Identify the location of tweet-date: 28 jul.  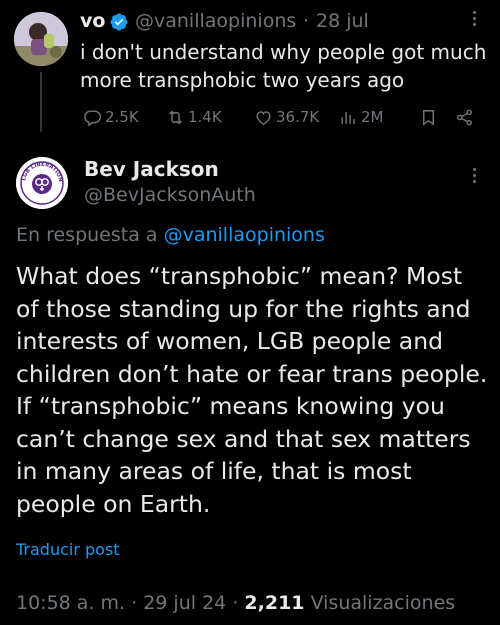
(342, 21).